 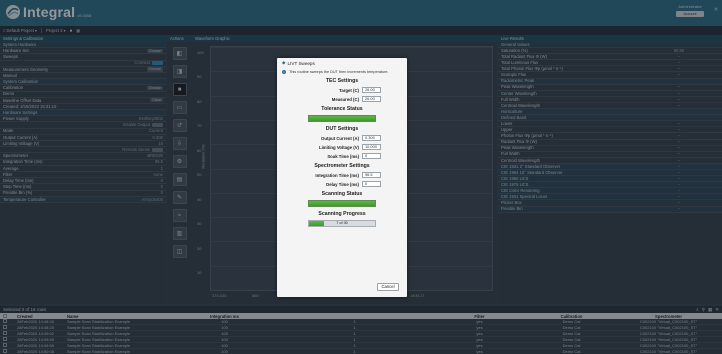 What do you see at coordinates (371, 175) in the screenshot?
I see `integration-time-input: 96.5` at bounding box center [371, 175].